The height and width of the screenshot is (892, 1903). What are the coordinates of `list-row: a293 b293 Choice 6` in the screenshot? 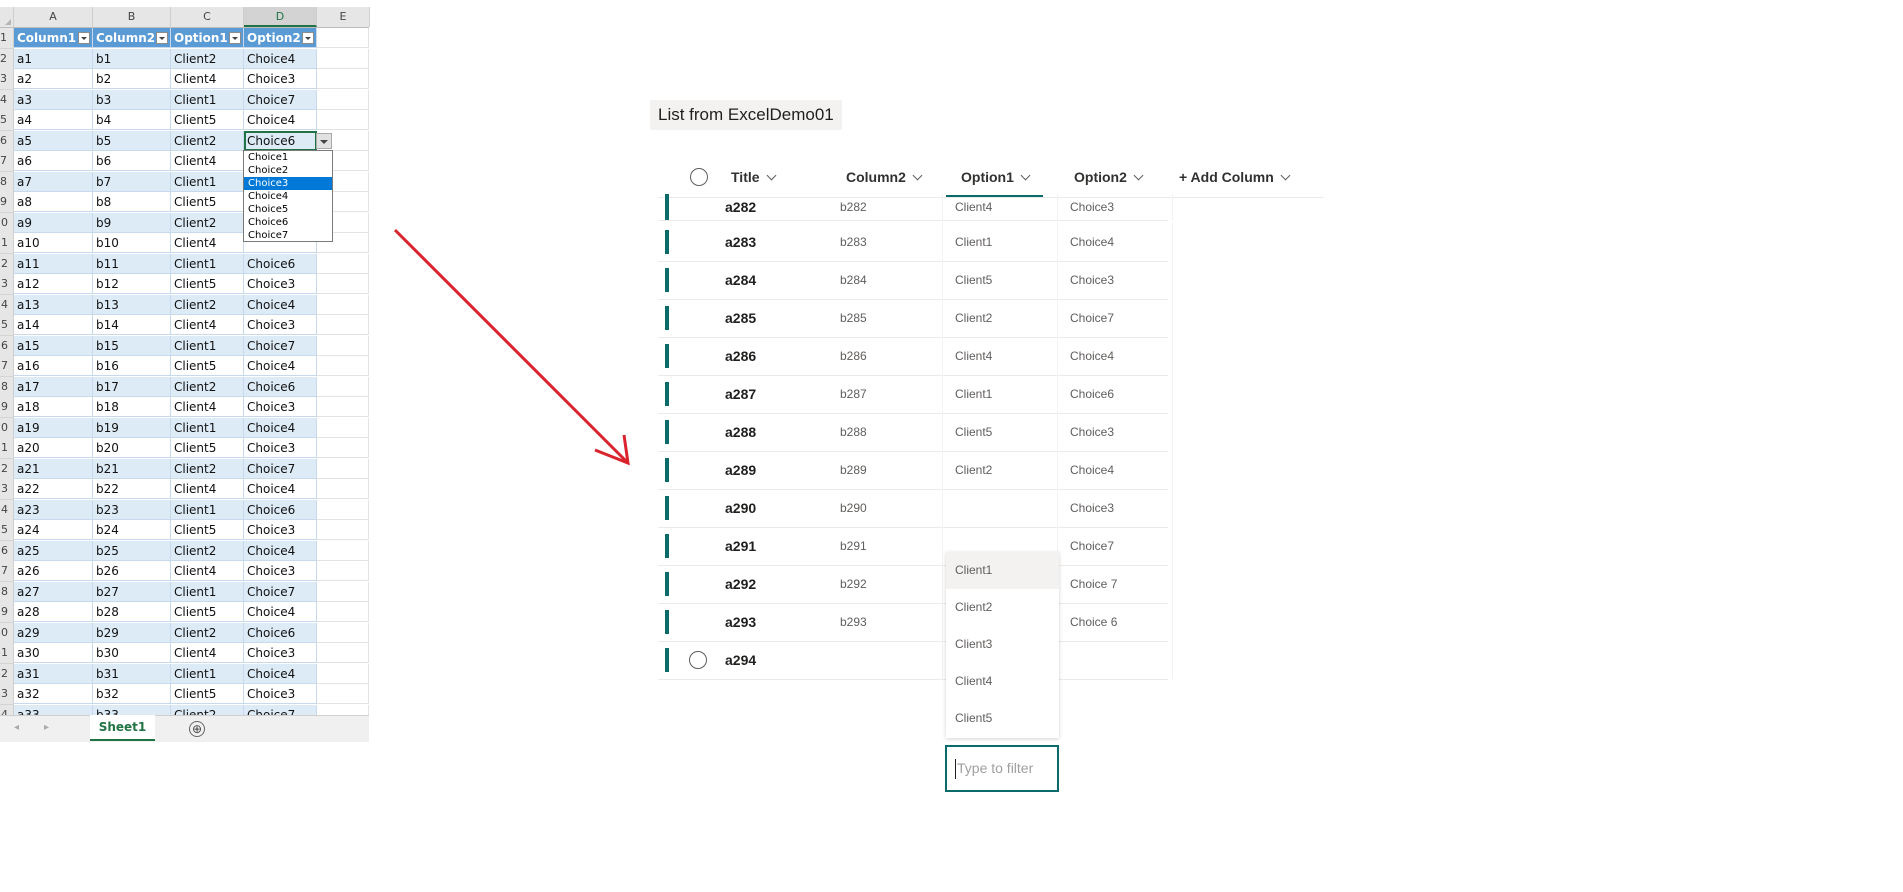 It's located at (915, 622).